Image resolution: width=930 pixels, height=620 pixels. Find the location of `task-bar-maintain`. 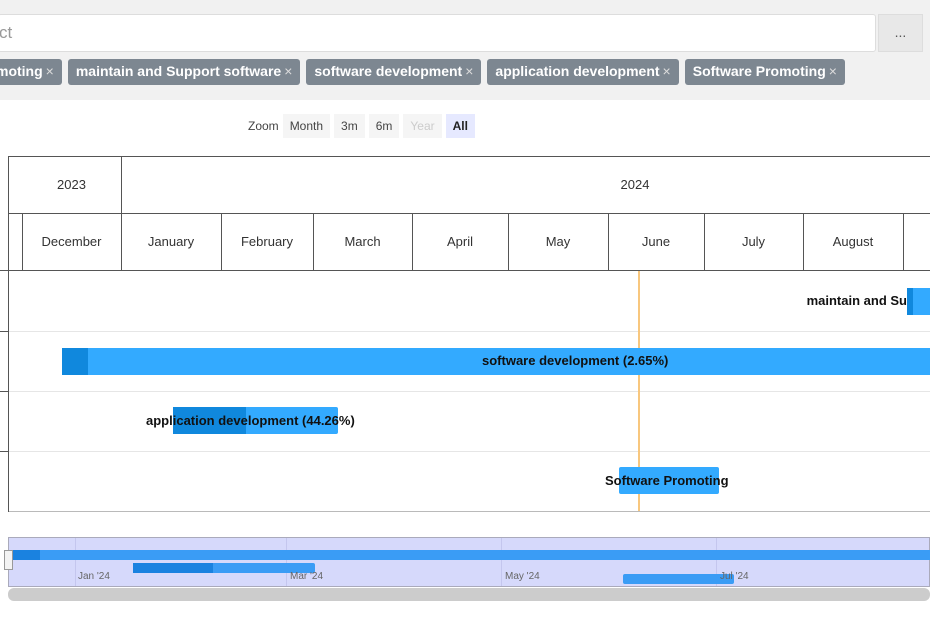

task-bar-maintain is located at coordinates (918, 301).